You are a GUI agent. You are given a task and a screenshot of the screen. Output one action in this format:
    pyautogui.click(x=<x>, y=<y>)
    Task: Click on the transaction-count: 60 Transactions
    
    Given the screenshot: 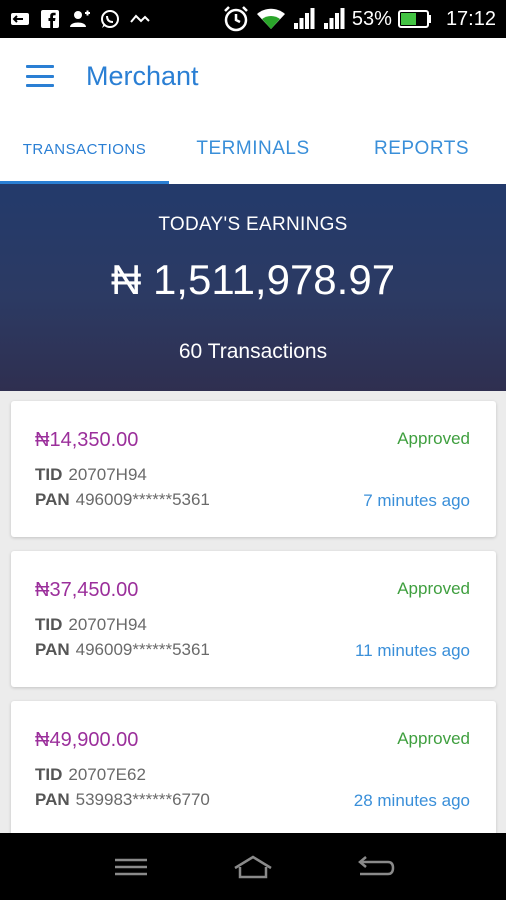 What is the action you would take?
    pyautogui.click(x=253, y=351)
    